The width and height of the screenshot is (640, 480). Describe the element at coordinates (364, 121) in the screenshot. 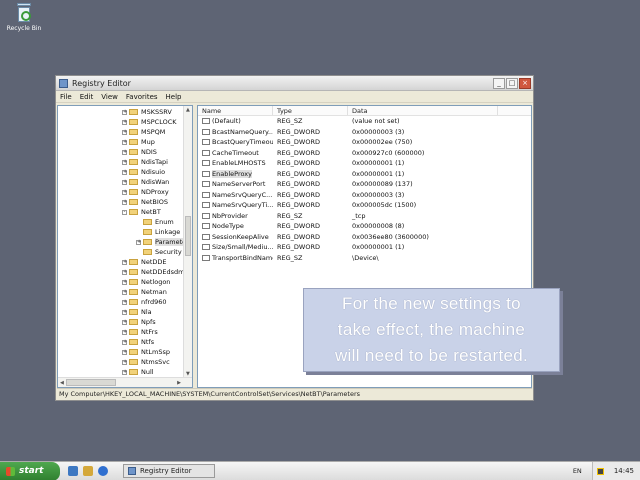

I see `value-row: (Default) REG_SZ (value not set)` at that location.